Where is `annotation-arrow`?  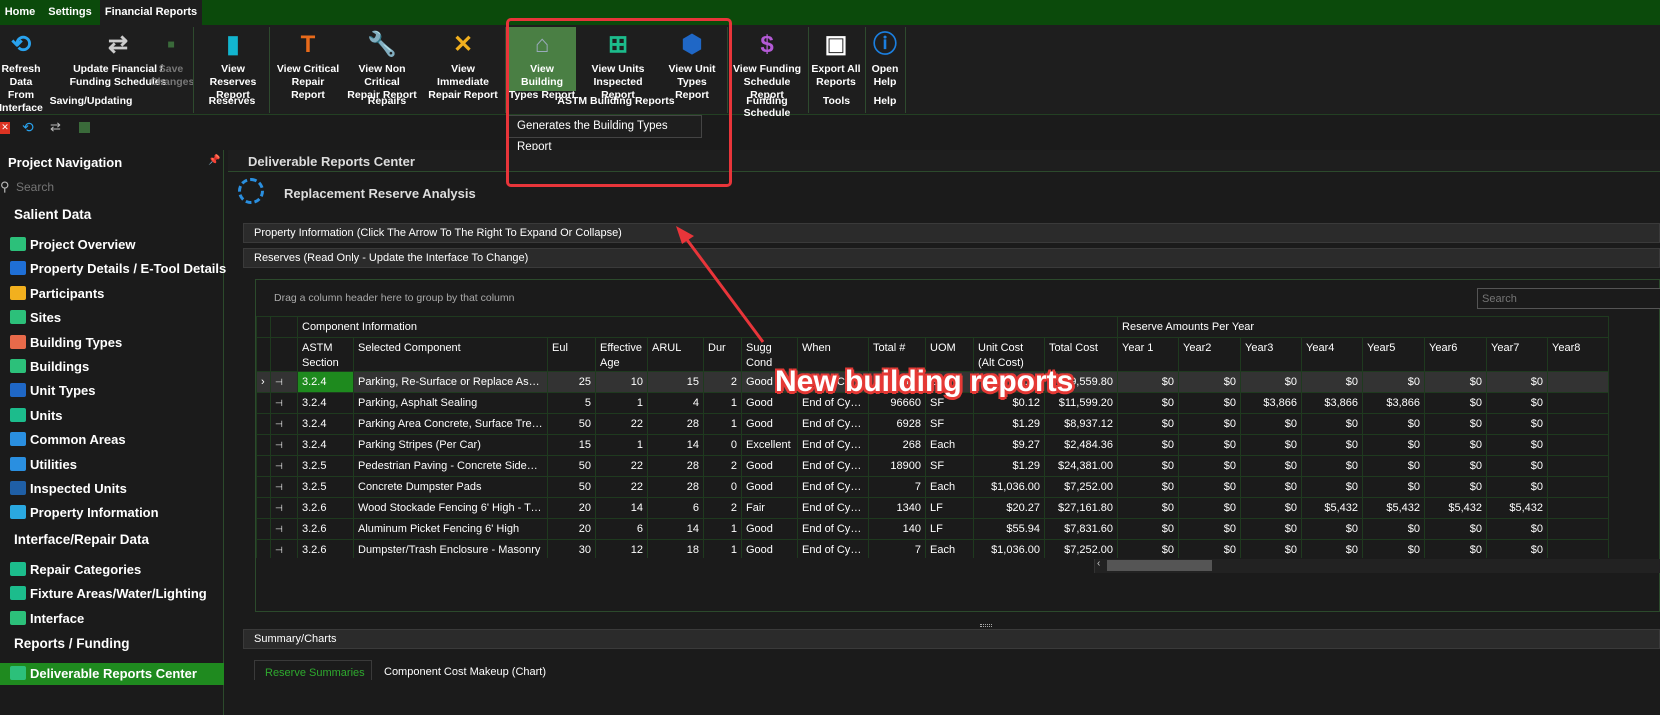 annotation-arrow is located at coordinates (720, 284).